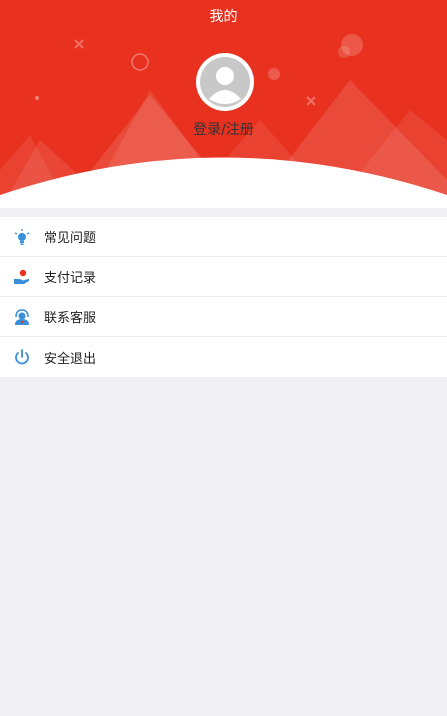 The width and height of the screenshot is (447, 716). What do you see at coordinates (223, 212) in the screenshot?
I see `section-divider` at bounding box center [223, 212].